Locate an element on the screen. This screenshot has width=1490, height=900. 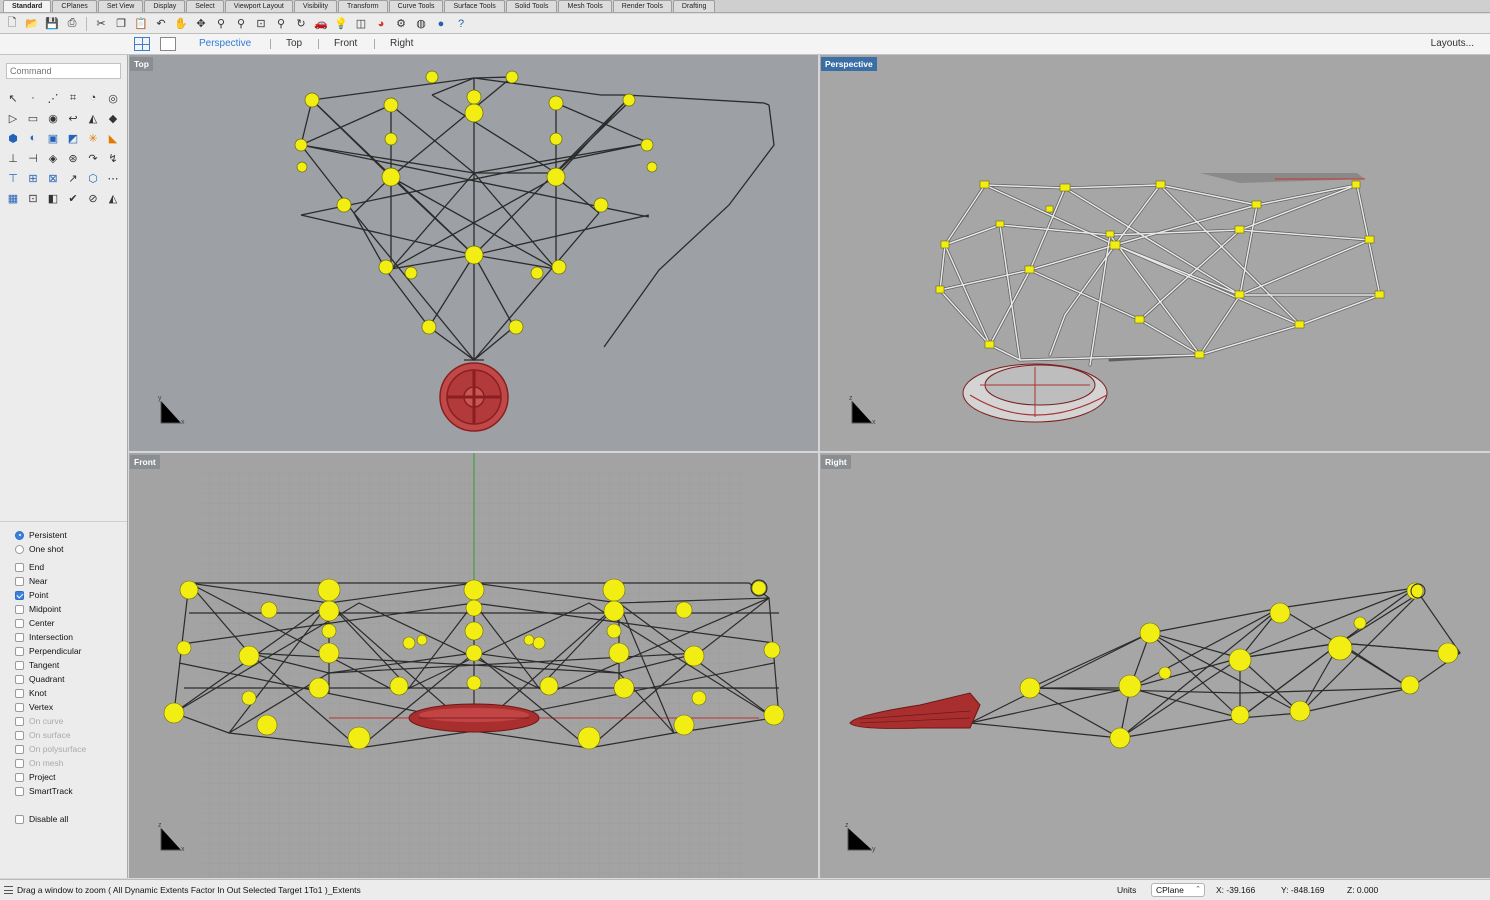
tool-button-8: ◉ is located at coordinates (53, 118).